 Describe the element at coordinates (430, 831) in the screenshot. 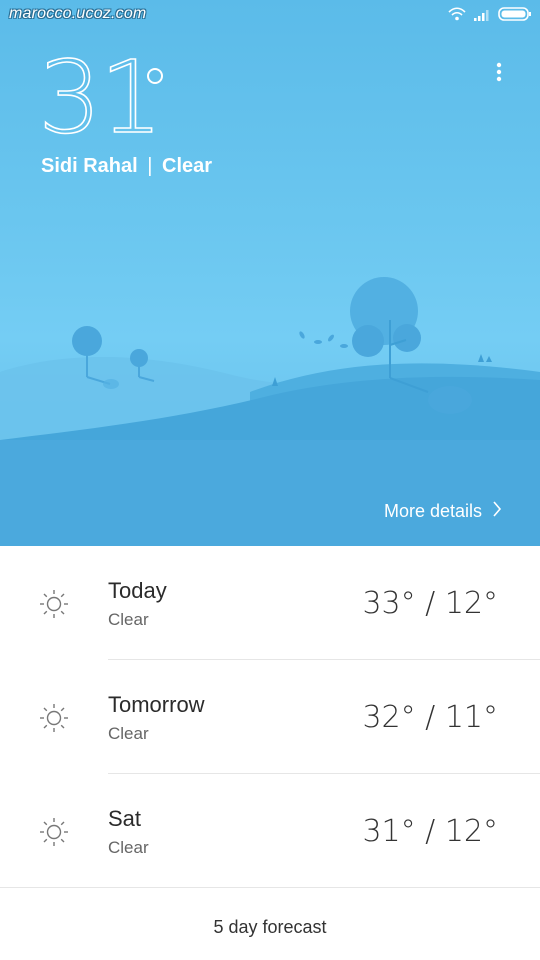

I see `forecast-temps: 31° / 12°` at that location.